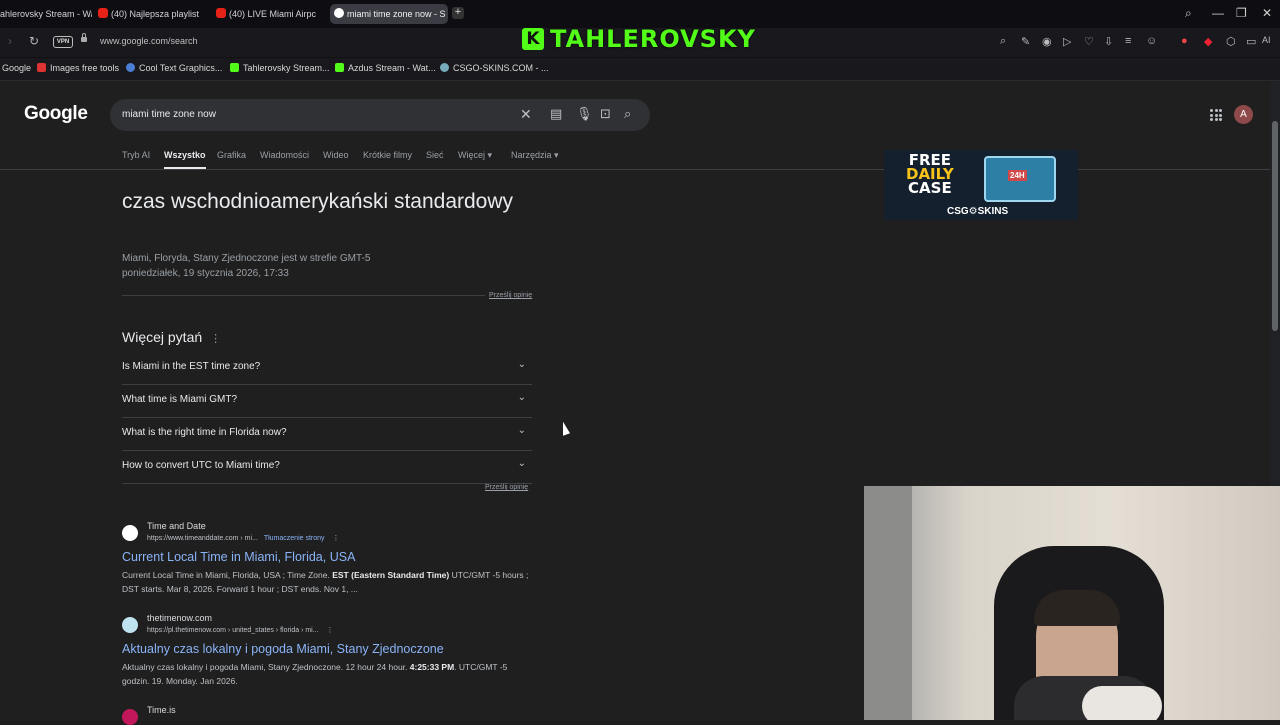 The image size is (1280, 725). What do you see at coordinates (84, 37) in the screenshot?
I see `lock-icon` at bounding box center [84, 37].